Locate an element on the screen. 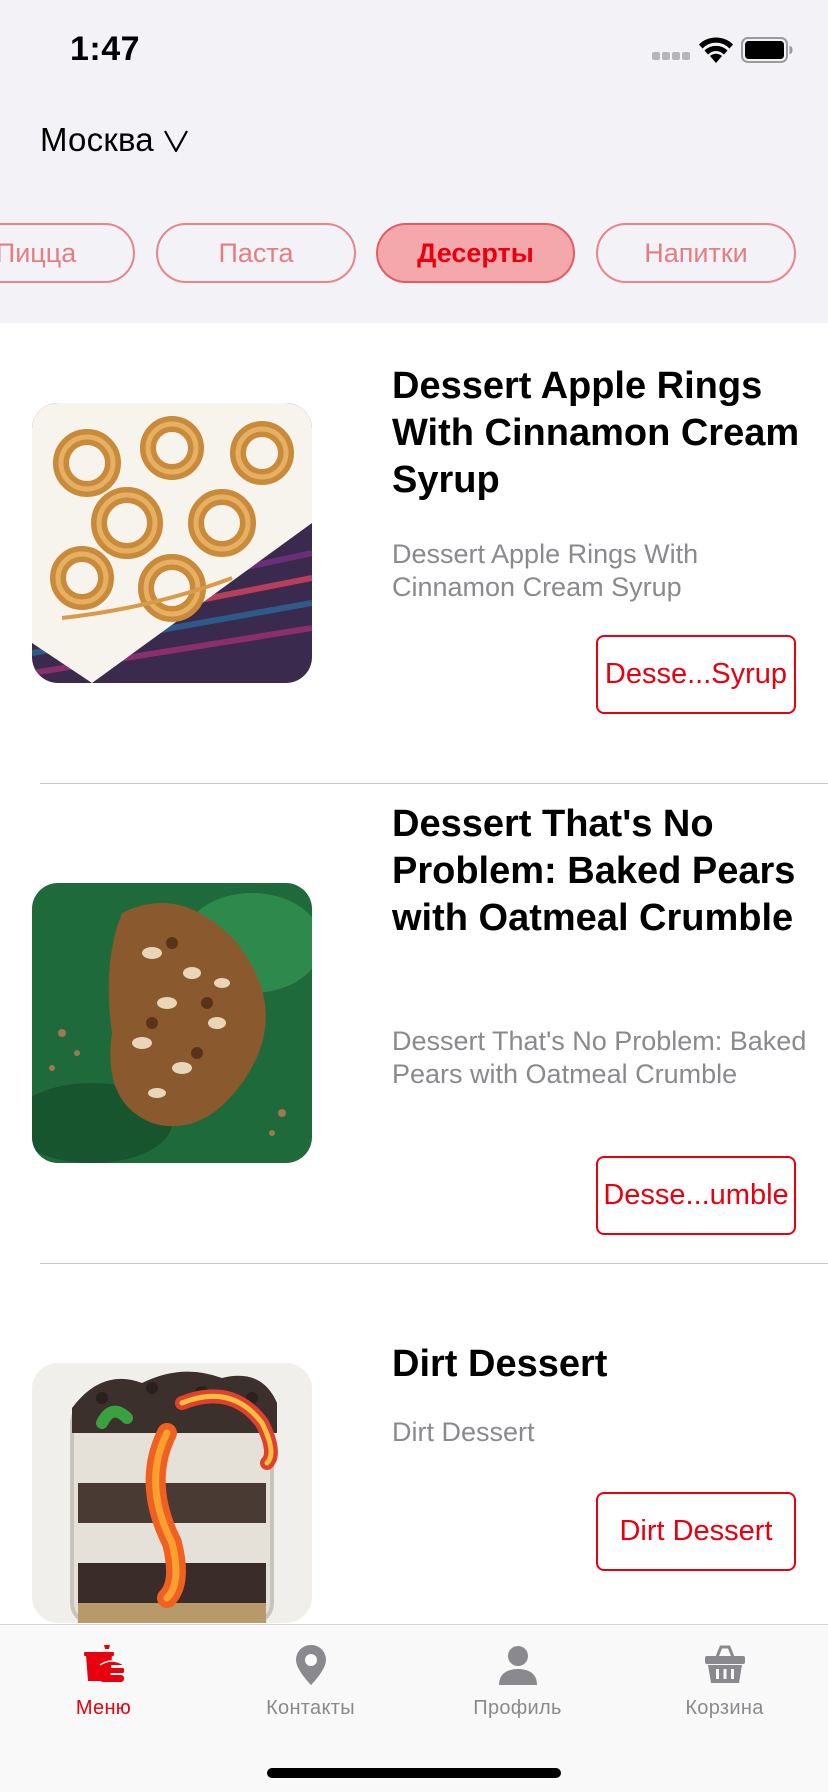 The width and height of the screenshot is (828, 1792). category-chip-desserts: Десерты is located at coordinates (475, 253).